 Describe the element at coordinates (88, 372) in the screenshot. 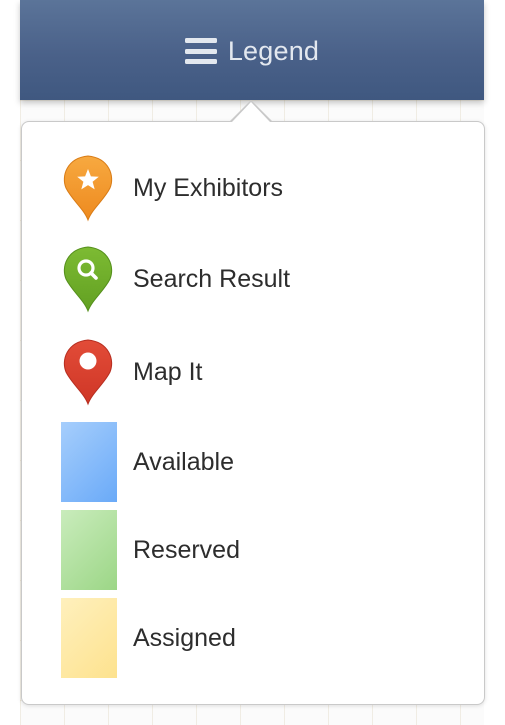

I see `red-dot-pin-icon` at that location.